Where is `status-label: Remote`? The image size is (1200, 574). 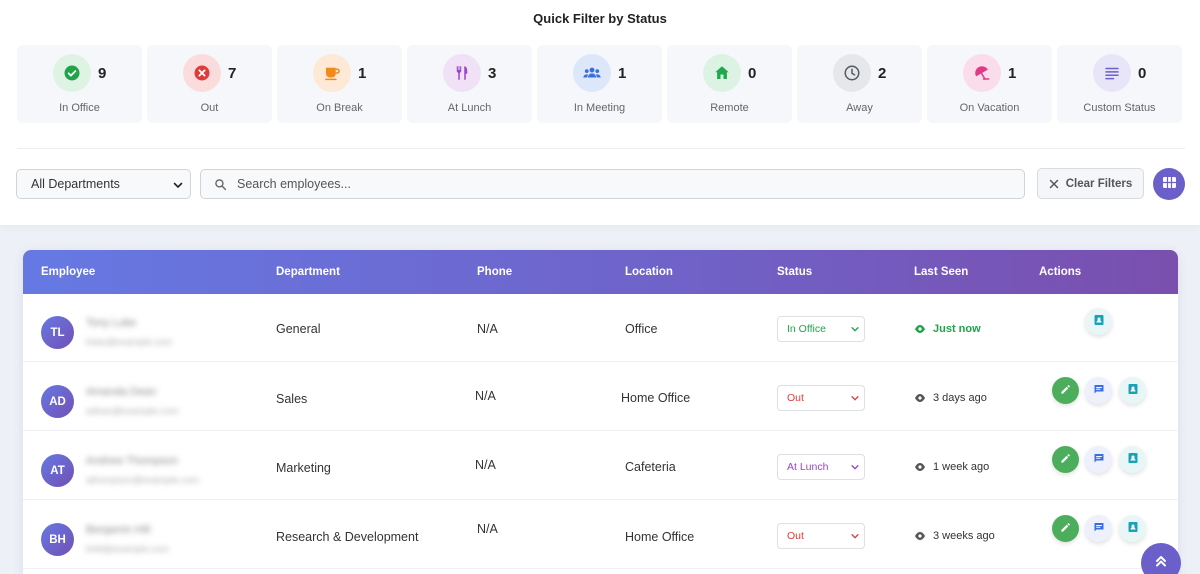 status-label: Remote is located at coordinates (729, 108).